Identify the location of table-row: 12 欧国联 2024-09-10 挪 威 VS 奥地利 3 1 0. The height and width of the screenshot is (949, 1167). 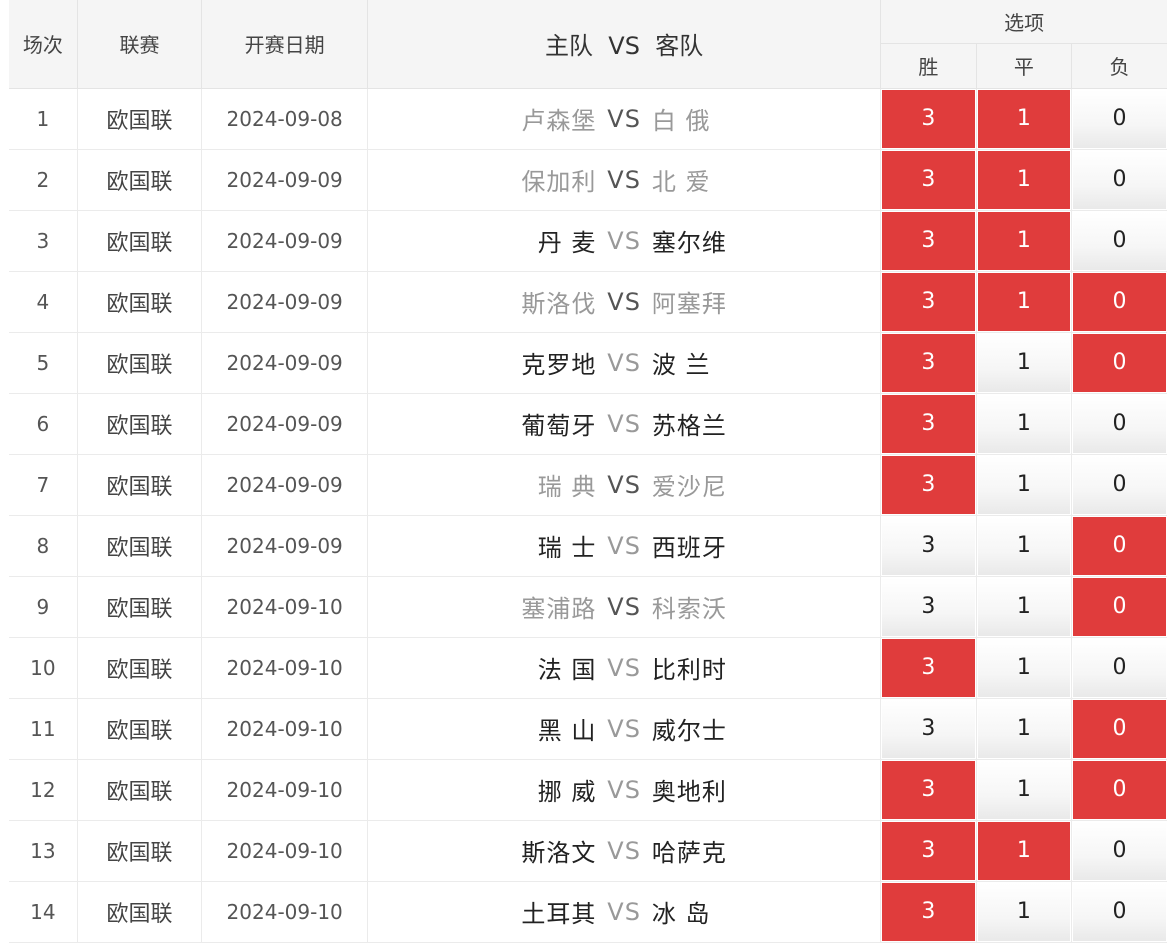
(588, 790).